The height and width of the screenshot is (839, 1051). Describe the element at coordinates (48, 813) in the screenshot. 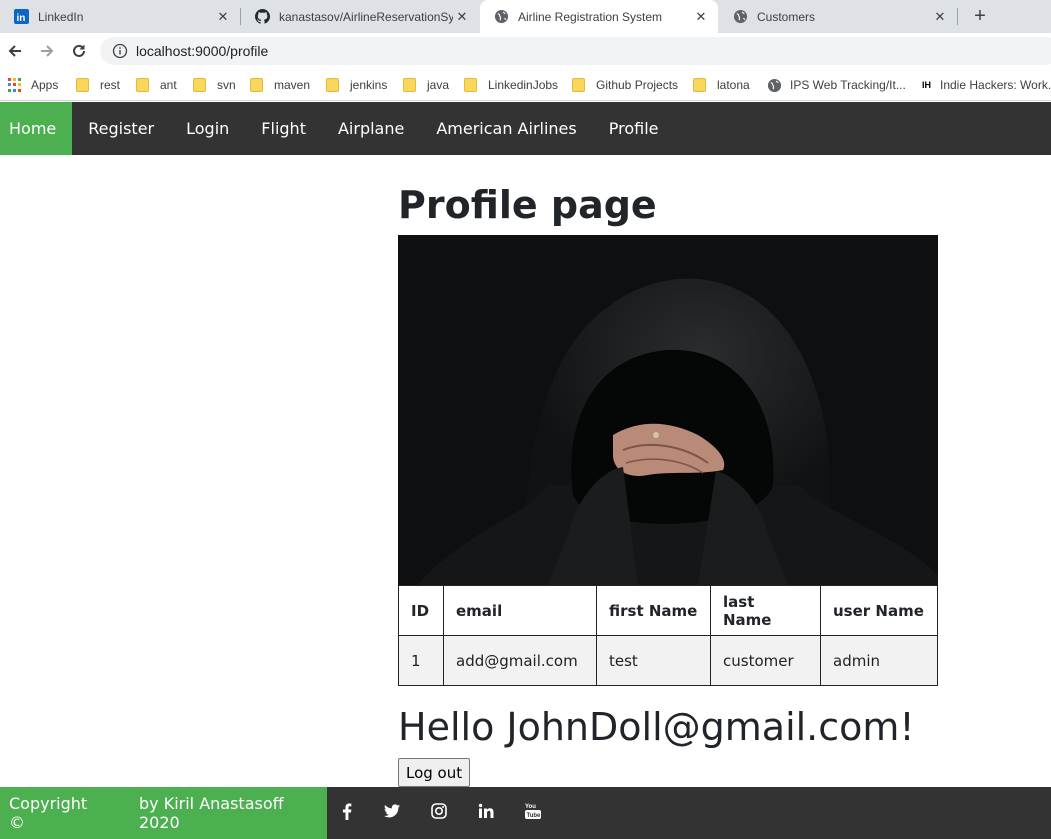

I see `copyright-text: Copyright ©` at that location.